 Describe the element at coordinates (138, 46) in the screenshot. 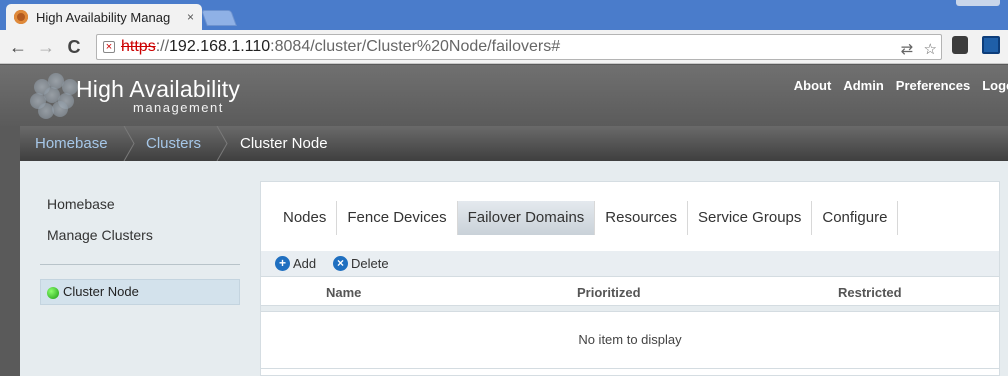

I see `url-scheme: https` at that location.